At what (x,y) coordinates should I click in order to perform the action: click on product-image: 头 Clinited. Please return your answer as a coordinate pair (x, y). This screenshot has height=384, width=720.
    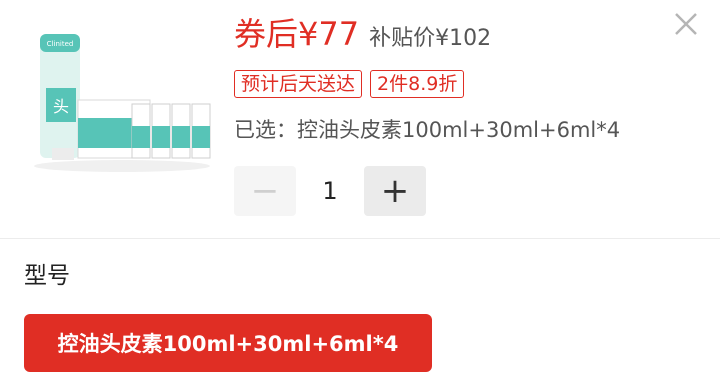
    Looking at the image, I should click on (117, 103).